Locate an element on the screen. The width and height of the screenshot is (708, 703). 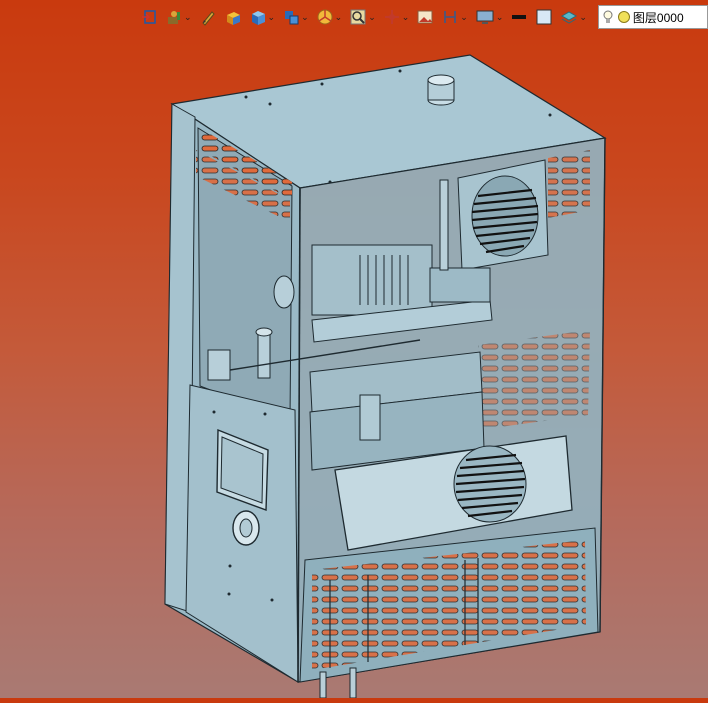
layer-selector: 图层0000 is located at coordinates (652, 17).